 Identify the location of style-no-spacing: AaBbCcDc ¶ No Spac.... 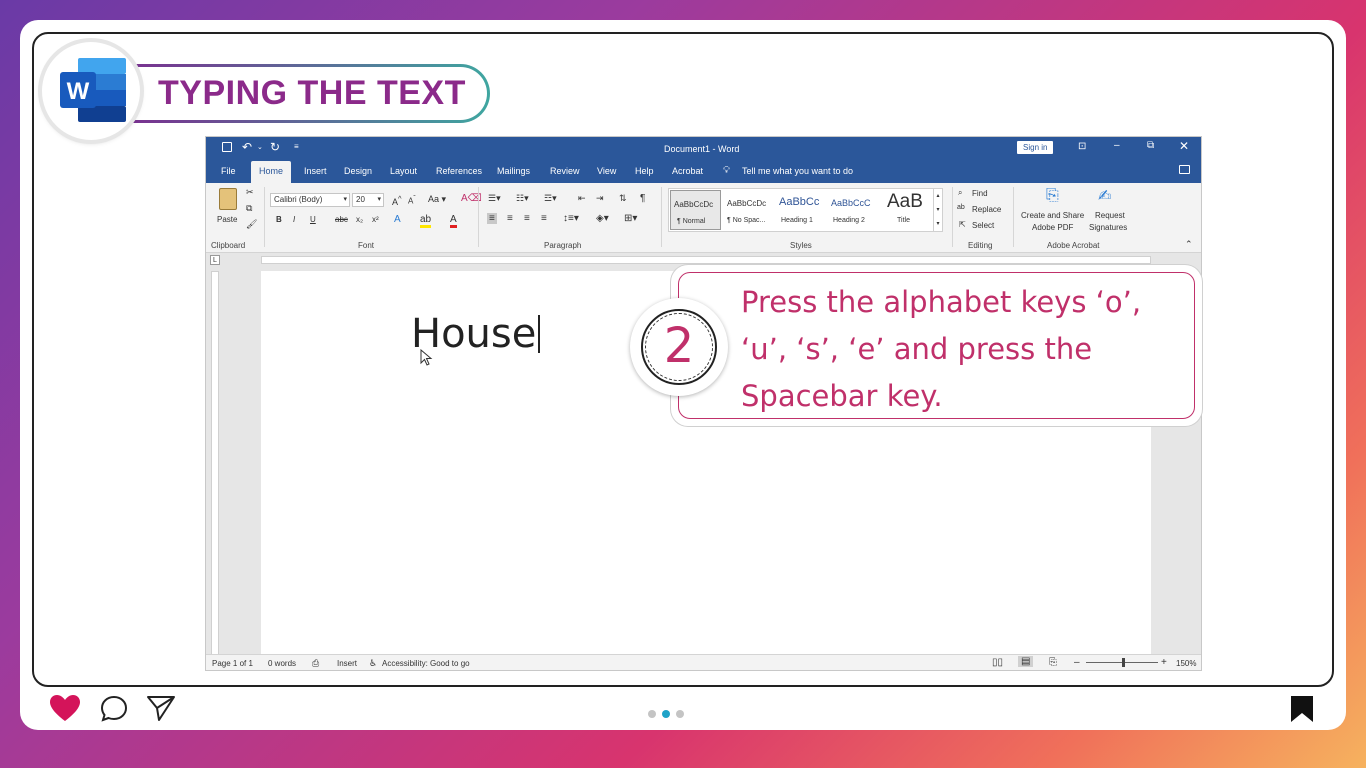
(749, 210).